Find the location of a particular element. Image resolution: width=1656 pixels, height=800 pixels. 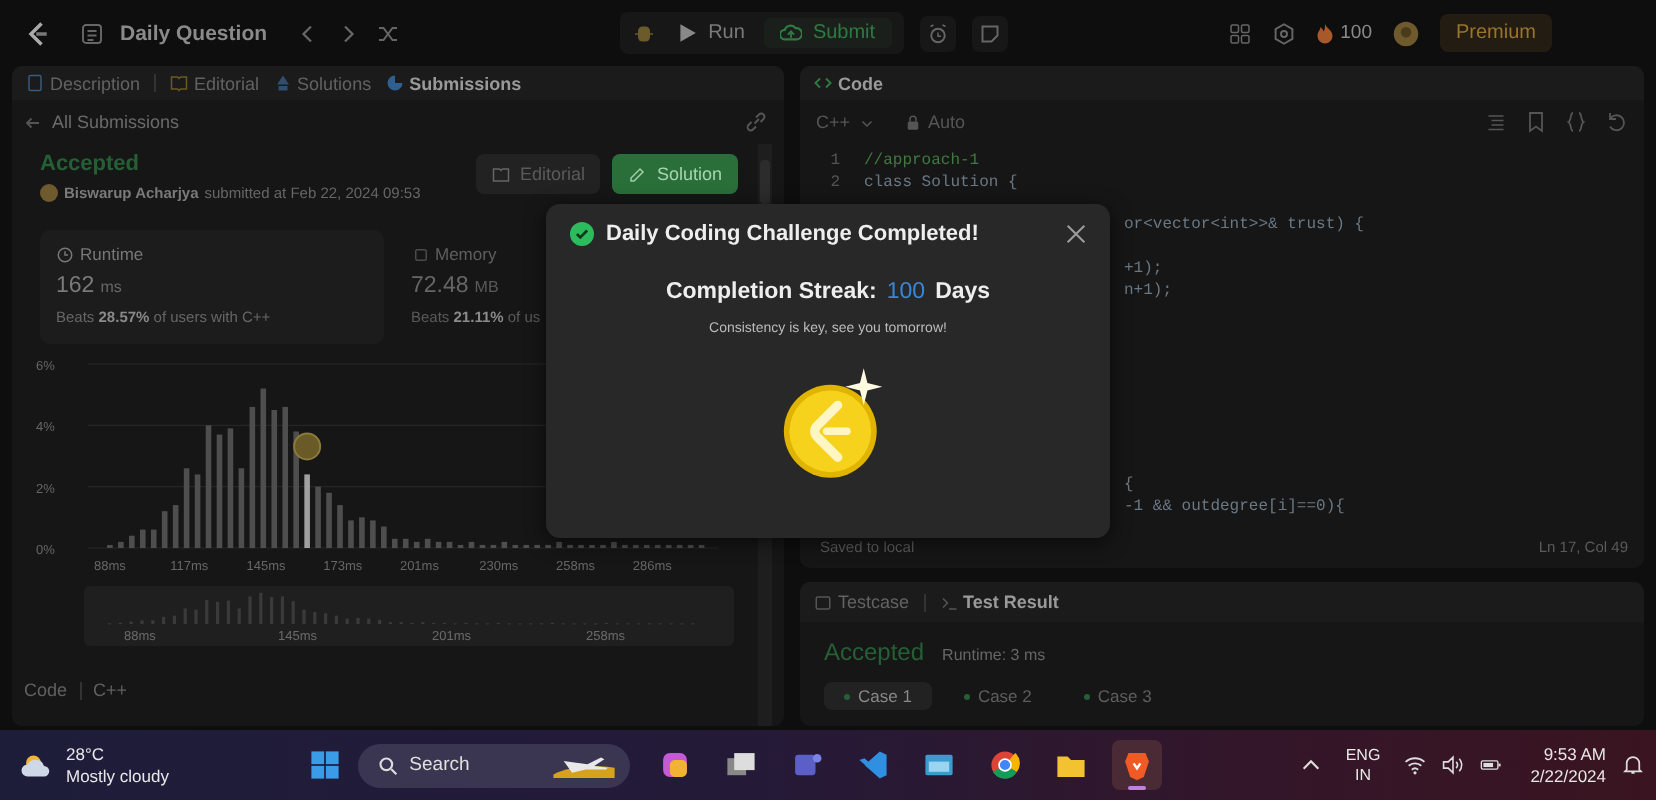

streak-count: 100 is located at coordinates (906, 292).